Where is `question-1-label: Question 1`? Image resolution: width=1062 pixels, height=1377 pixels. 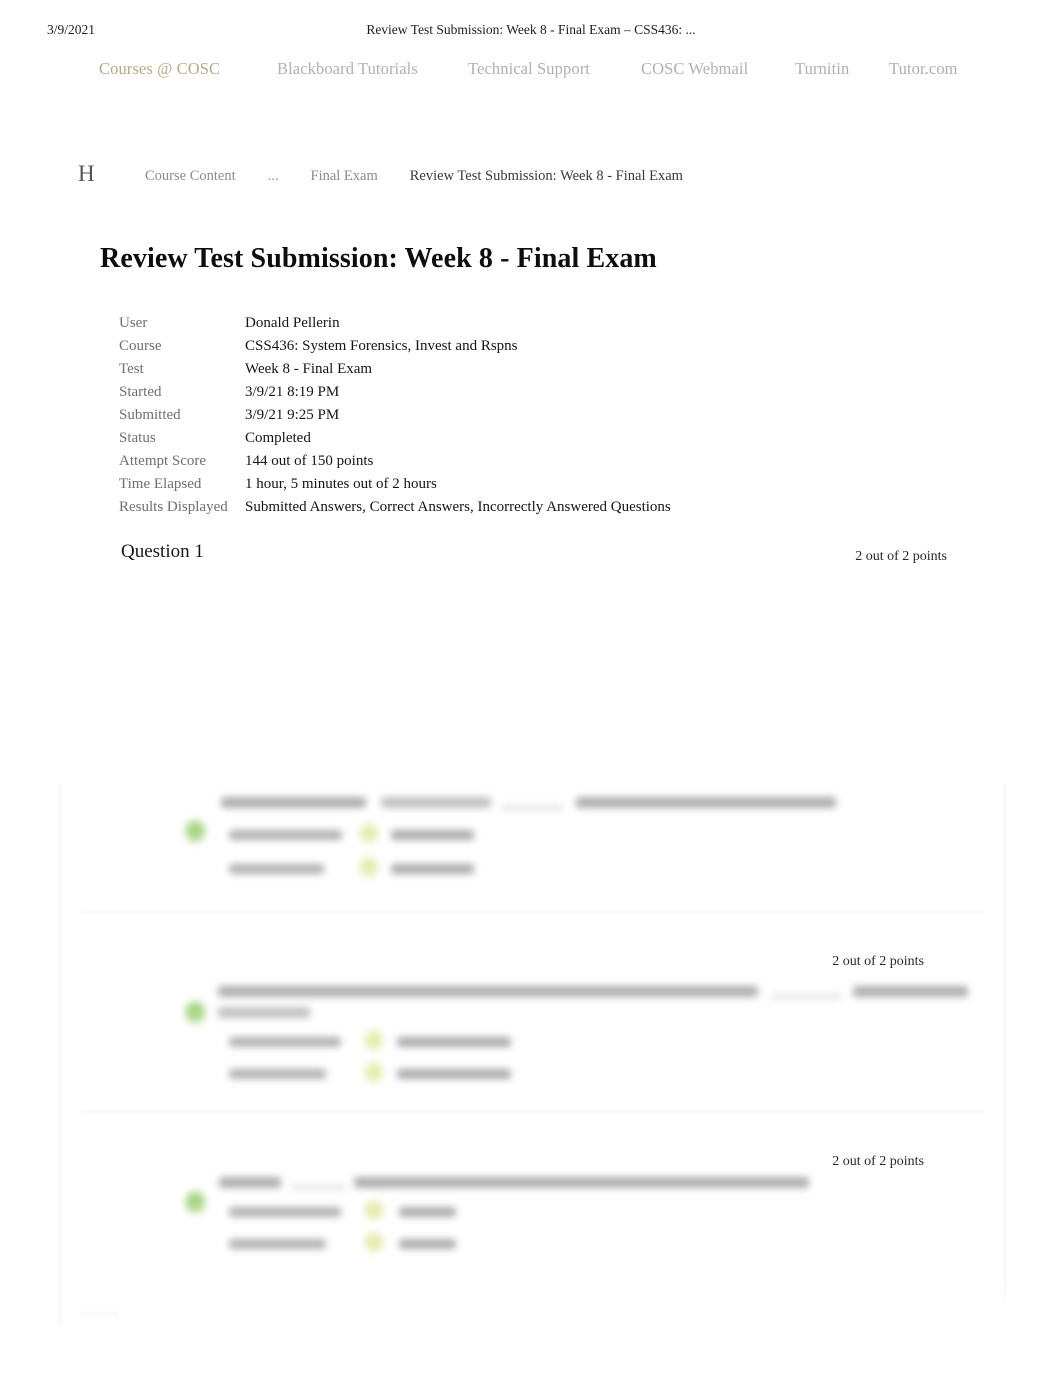 question-1-label: Question 1 is located at coordinates (162, 551).